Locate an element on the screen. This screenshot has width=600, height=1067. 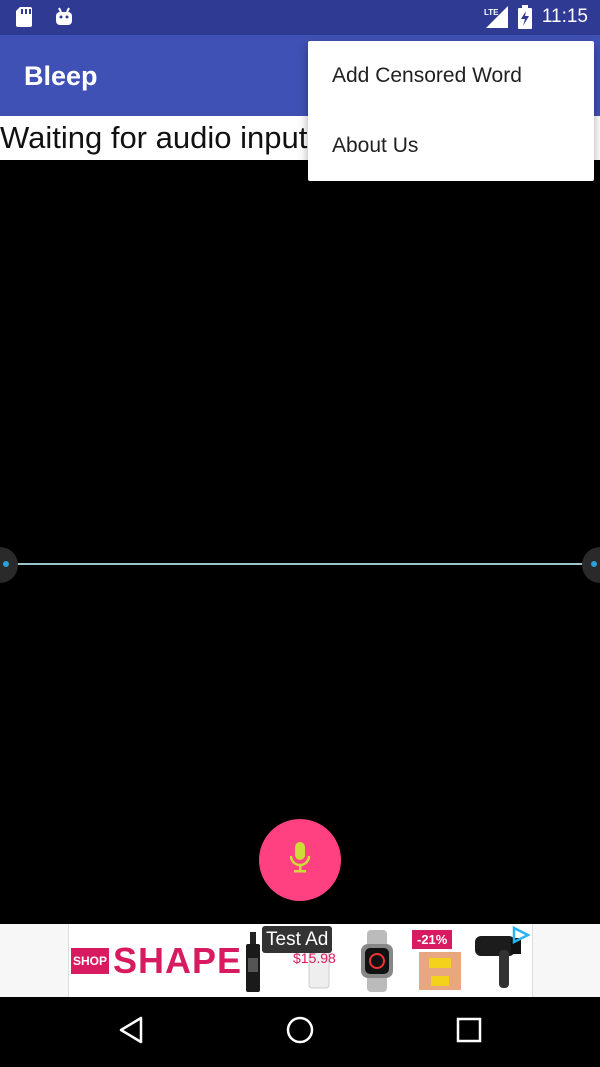
back-icon is located at coordinates (131, 1032).